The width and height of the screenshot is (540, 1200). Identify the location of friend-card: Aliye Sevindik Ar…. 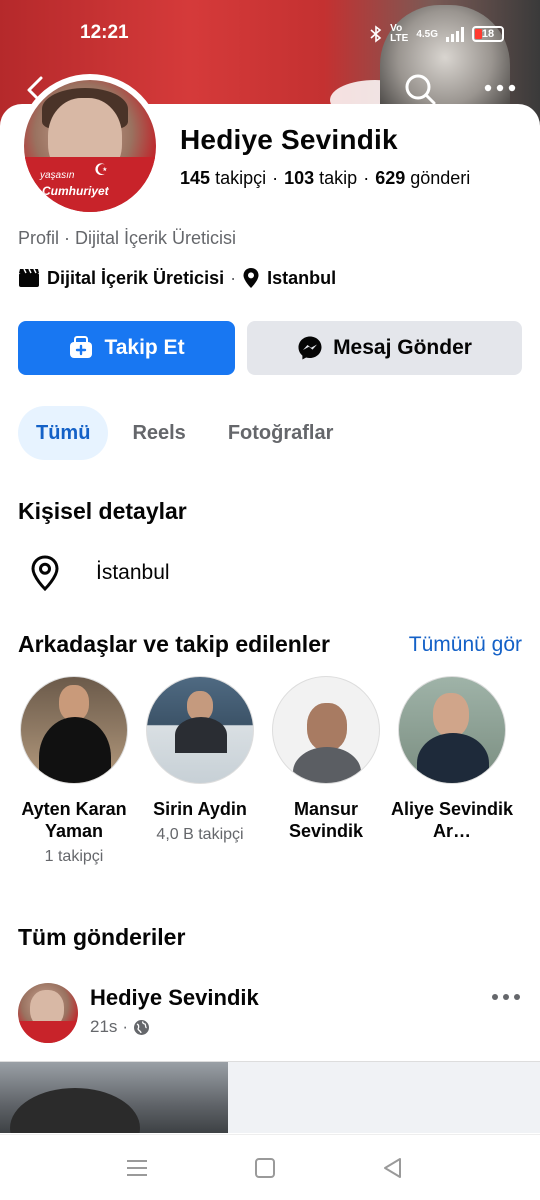
(452, 771).